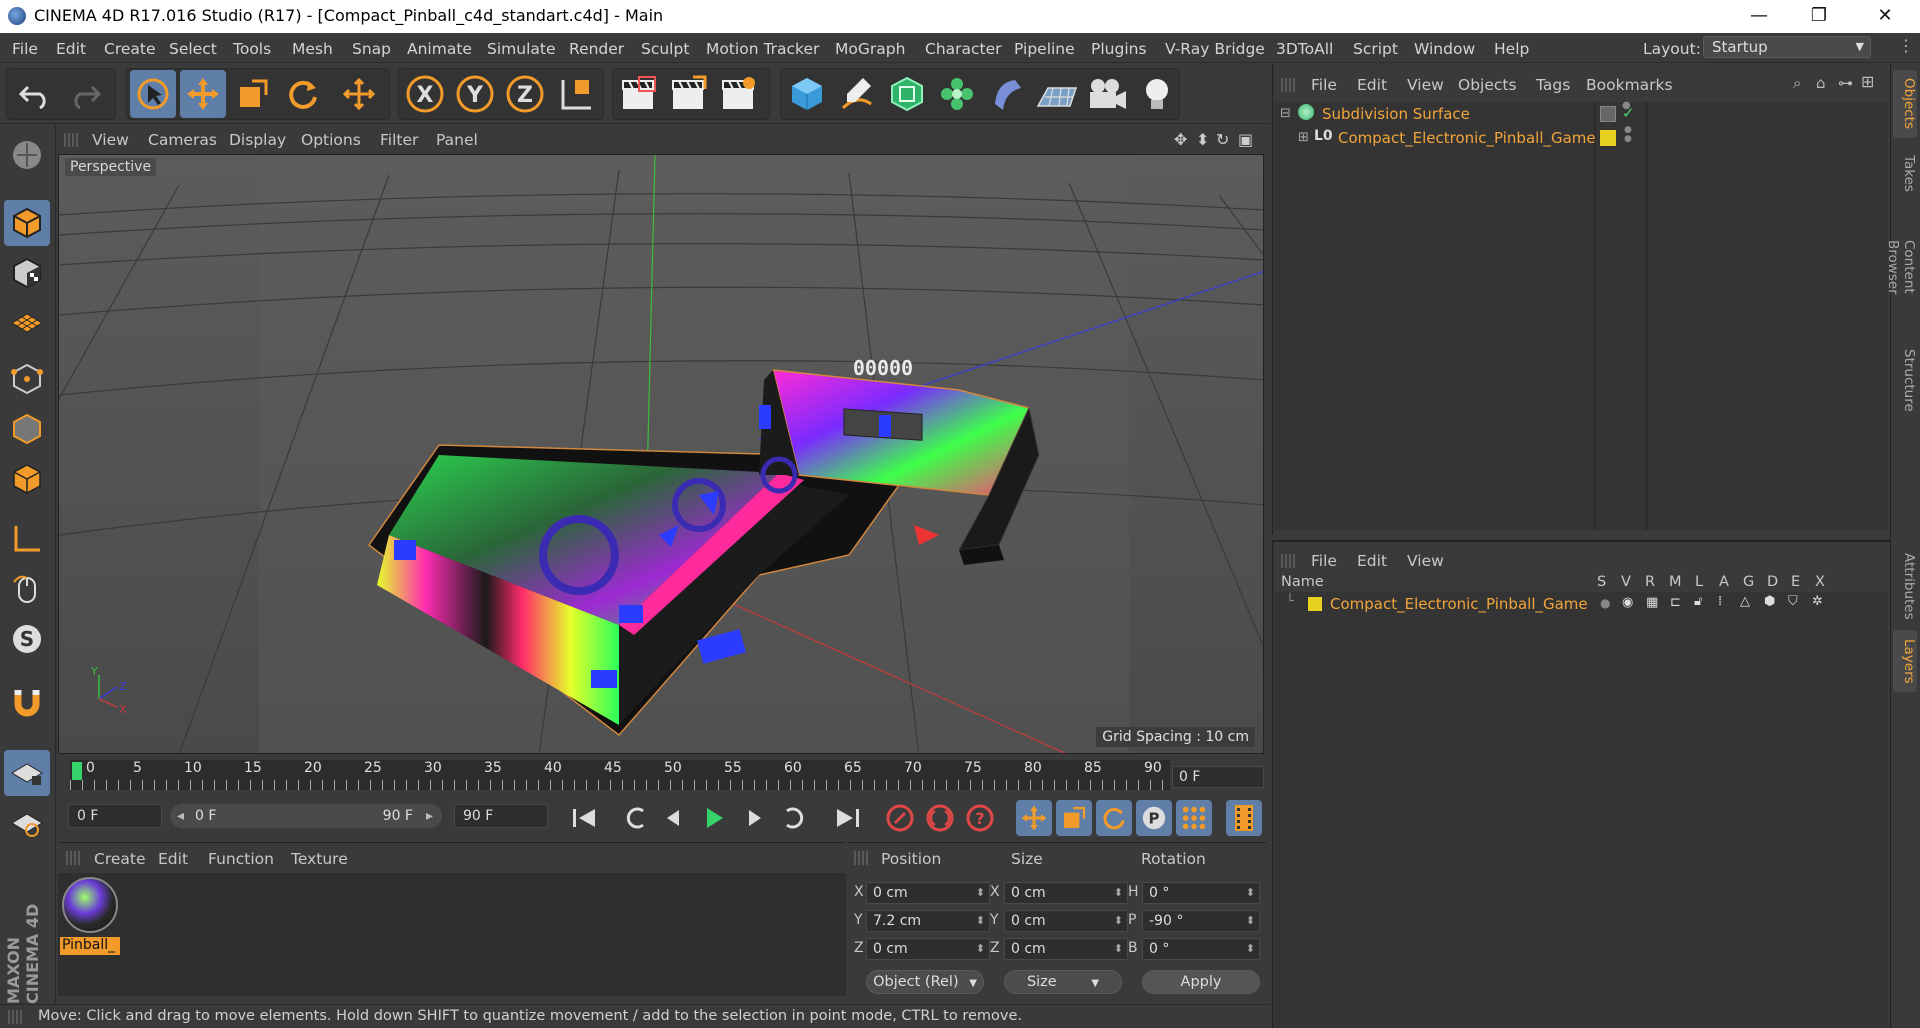 Image resolution: width=1920 pixels, height=1028 pixels. Describe the element at coordinates (1324, 561) in the screenshot. I see `layers-menu-file: File` at that location.